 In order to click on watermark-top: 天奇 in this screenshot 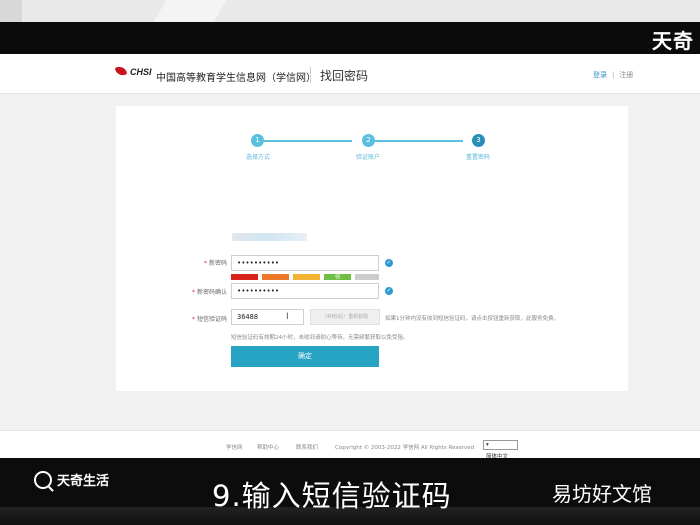, I will do `click(673, 41)`.